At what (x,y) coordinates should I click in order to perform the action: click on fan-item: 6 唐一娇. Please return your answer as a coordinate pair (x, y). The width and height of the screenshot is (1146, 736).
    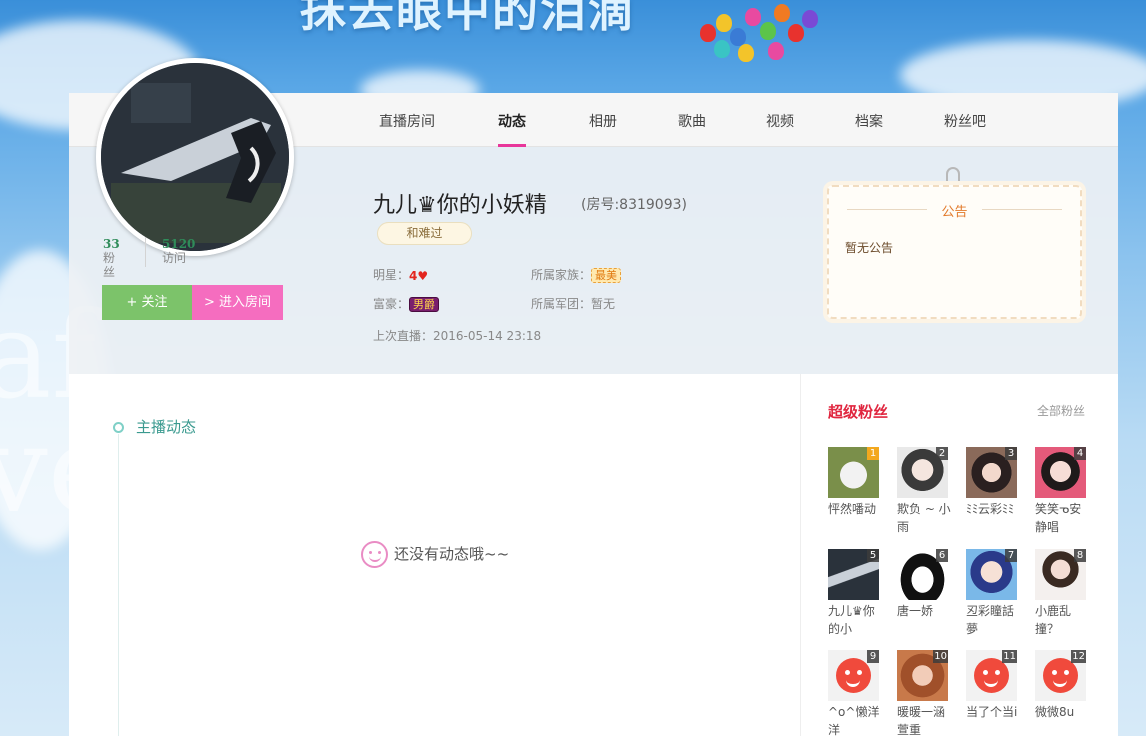
    Looking at the image, I should click on (923, 584).